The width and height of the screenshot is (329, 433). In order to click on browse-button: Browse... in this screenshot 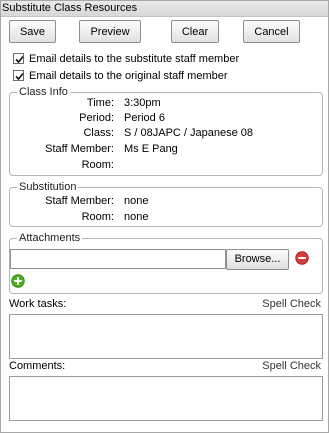, I will do `click(257, 259)`.